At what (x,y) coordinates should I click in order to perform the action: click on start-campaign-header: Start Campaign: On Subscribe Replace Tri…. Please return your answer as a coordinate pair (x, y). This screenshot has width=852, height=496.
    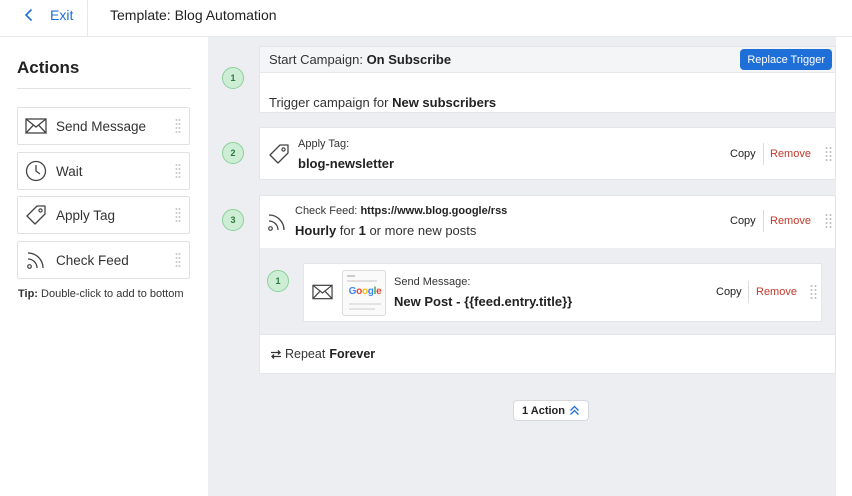
    Looking at the image, I should click on (547, 60).